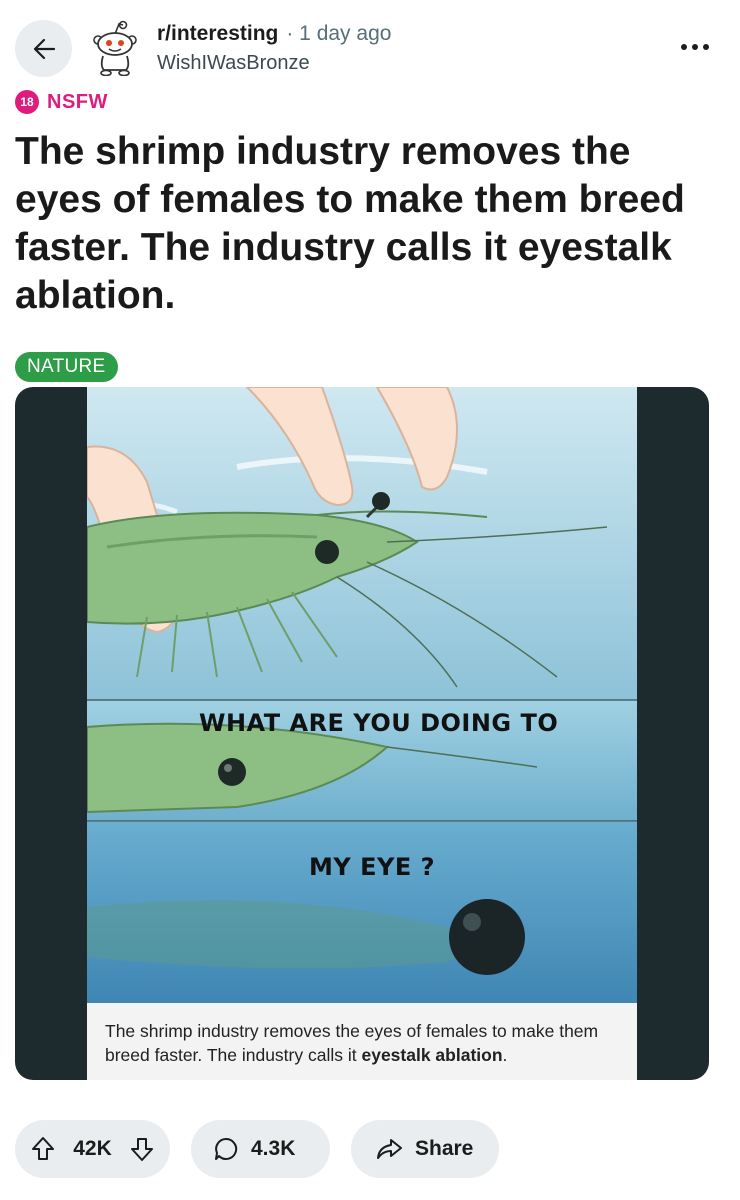 This screenshot has width=740, height=1200. I want to click on caption-bold-term: eyestalk ablation, so click(432, 1055).